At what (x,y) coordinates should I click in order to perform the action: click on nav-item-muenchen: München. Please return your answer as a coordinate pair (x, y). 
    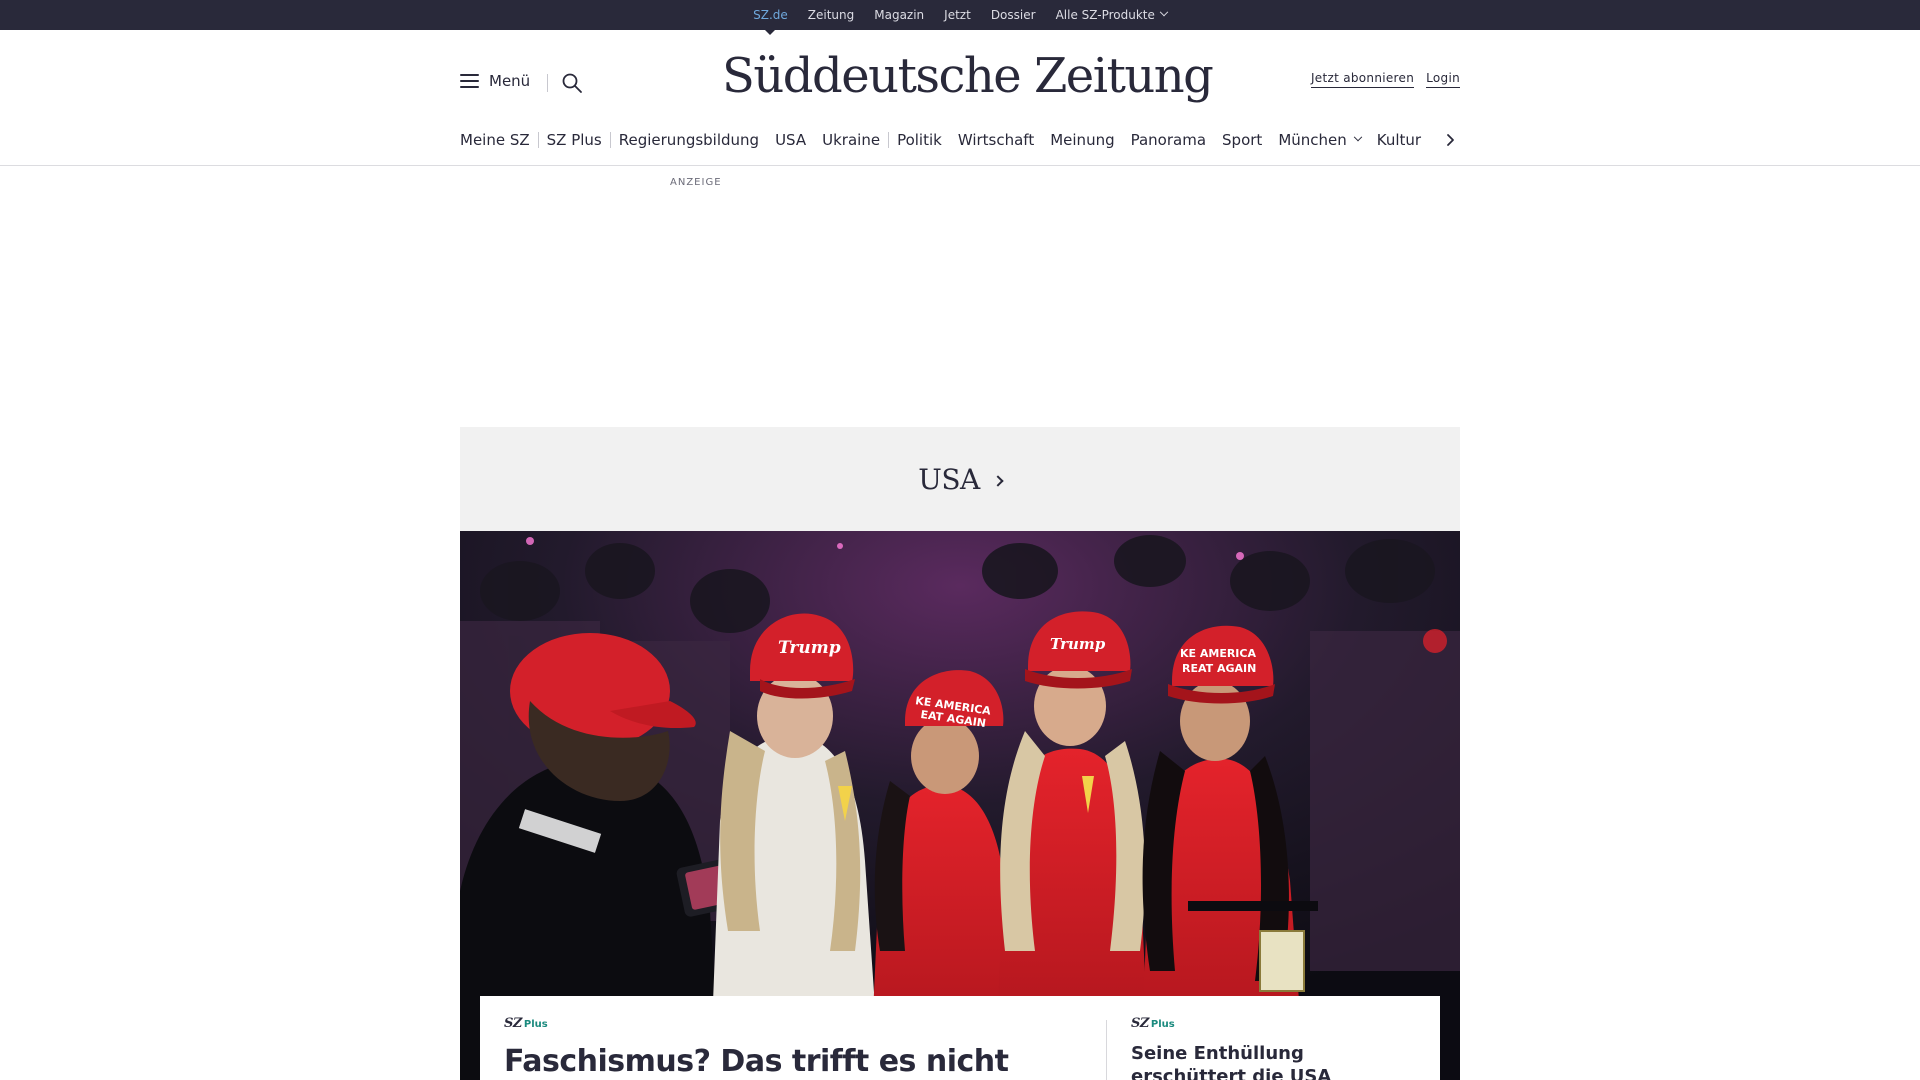
    Looking at the image, I should click on (1320, 140).